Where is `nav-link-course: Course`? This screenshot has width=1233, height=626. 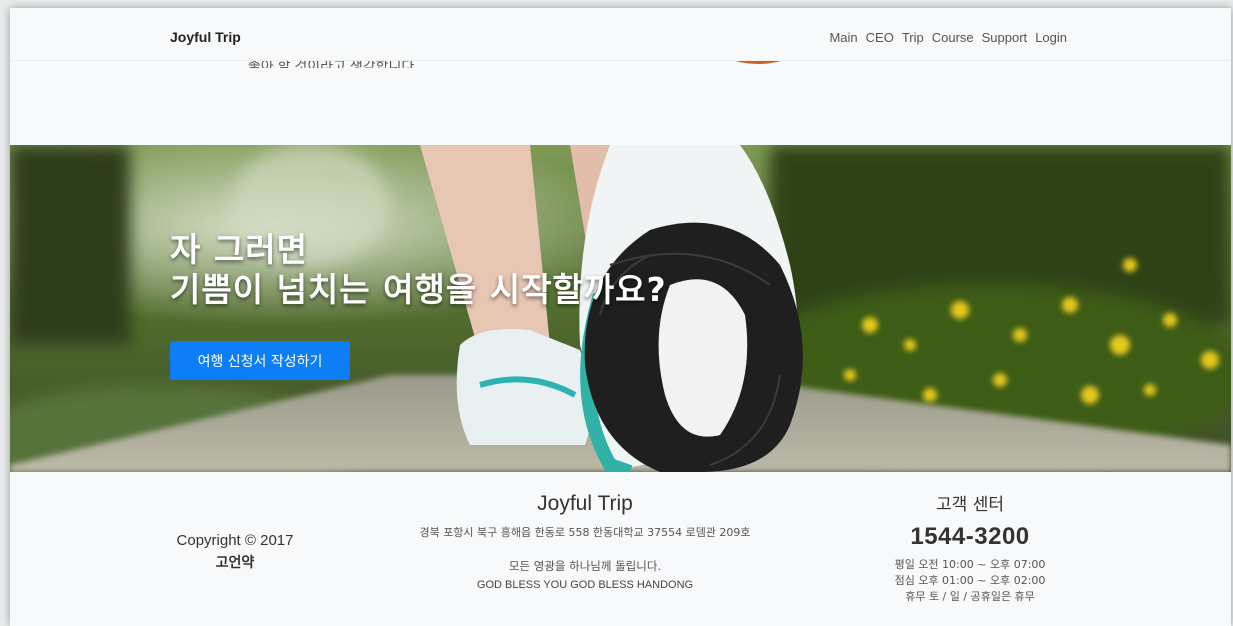
nav-link-course: Course is located at coordinates (953, 37).